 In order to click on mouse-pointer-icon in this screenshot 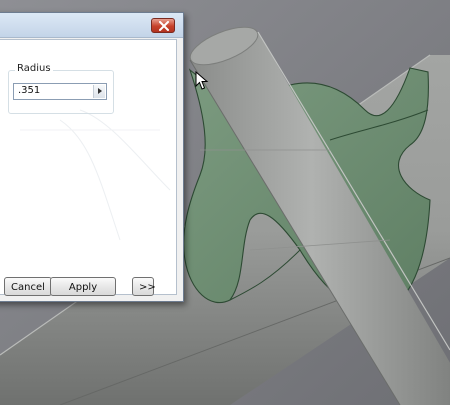, I will do `click(202, 80)`.